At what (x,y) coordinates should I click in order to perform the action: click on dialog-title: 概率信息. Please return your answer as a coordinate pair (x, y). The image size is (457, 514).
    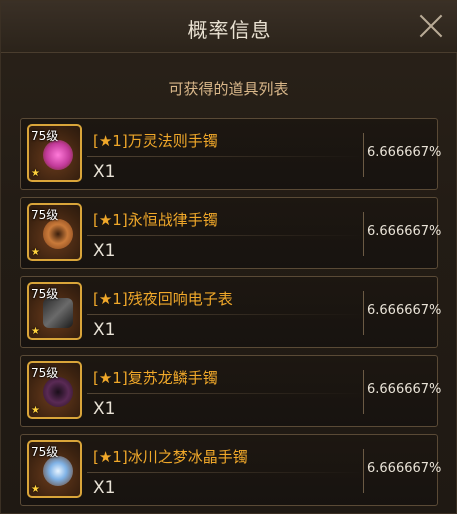
    Looking at the image, I should click on (229, 30).